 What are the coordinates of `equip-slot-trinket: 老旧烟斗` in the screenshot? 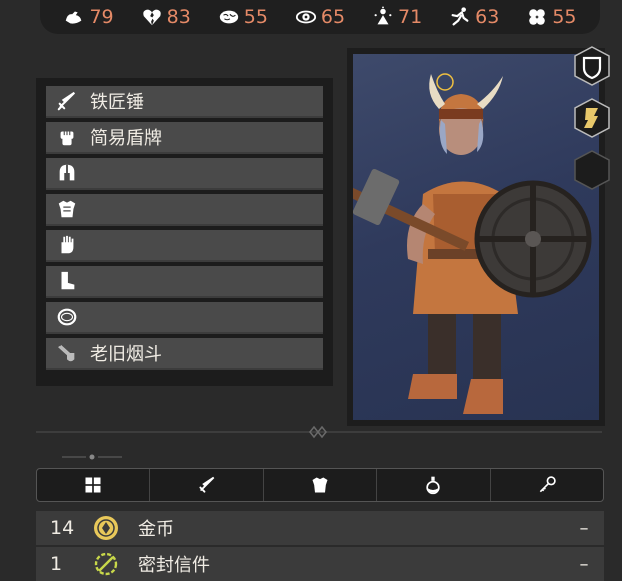 It's located at (184, 354).